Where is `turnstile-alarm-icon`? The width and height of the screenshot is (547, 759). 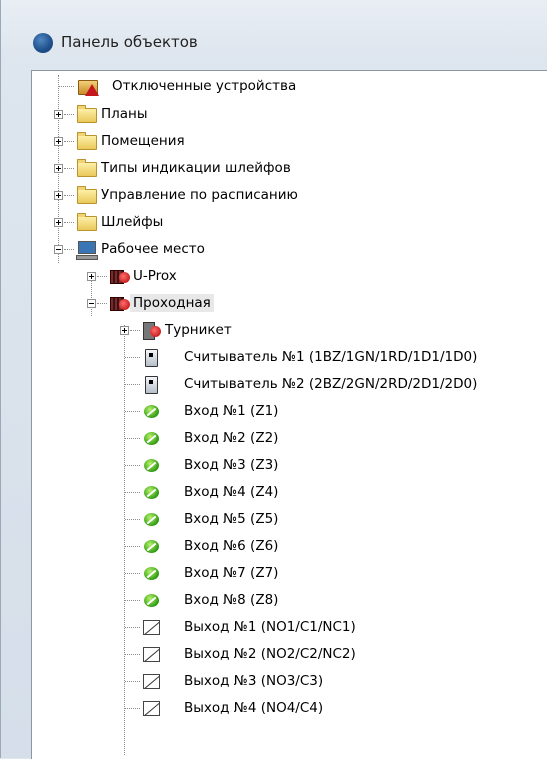
turnstile-alarm-icon is located at coordinates (150, 330).